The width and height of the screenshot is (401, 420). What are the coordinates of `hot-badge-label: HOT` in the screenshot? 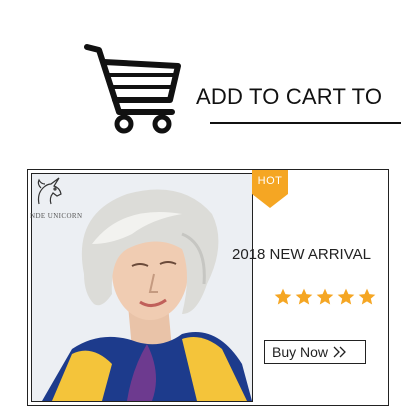 It's located at (270, 181).